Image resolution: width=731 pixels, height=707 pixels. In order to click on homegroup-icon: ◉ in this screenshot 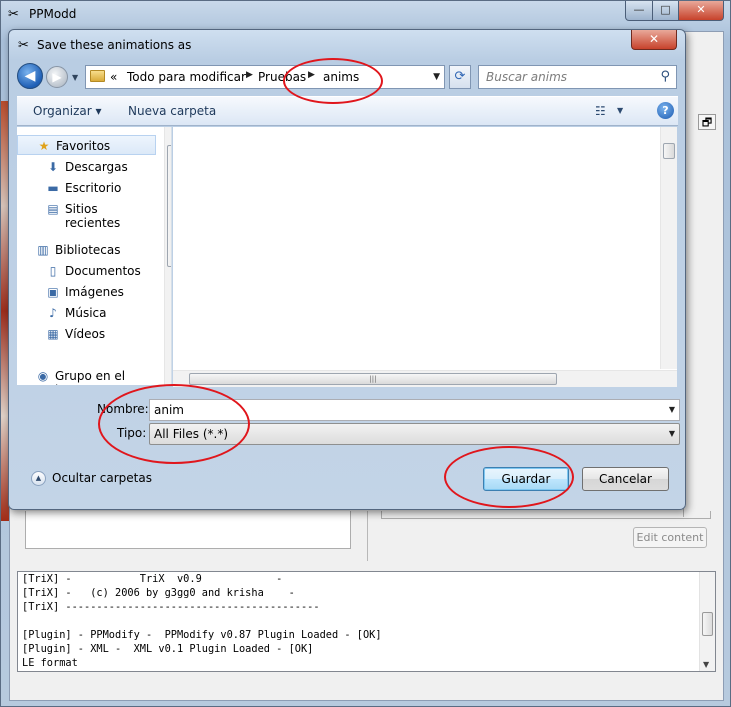, I will do `click(43, 376)`.